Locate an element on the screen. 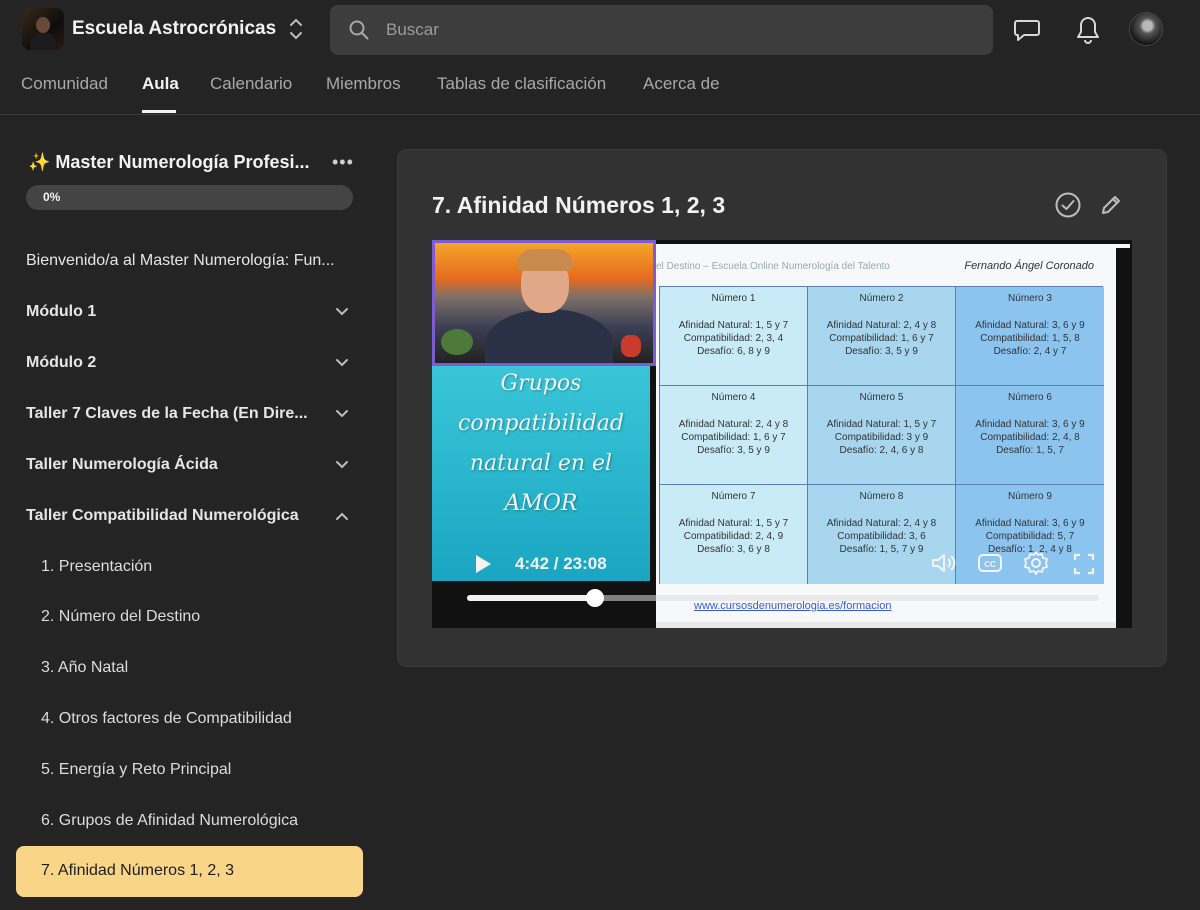 This screenshot has height=910, width=1200. check-circle-icon is located at coordinates (1068, 207).